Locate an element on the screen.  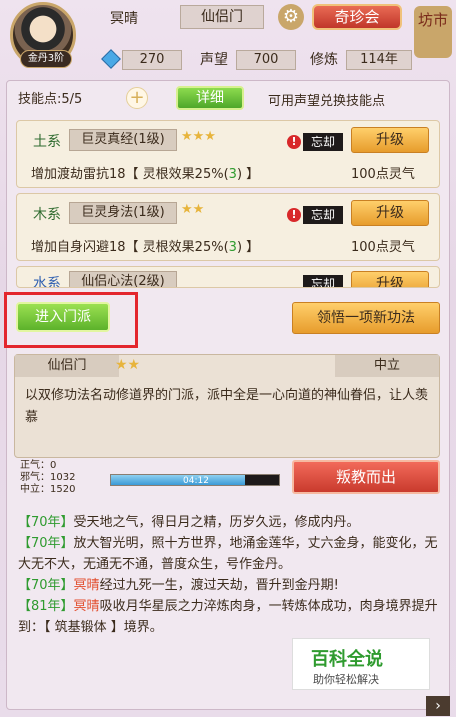
log-entry: 【70年】受天地之气，得日月之精，历岁久远，修成内丹。 is located at coordinates (228, 522).